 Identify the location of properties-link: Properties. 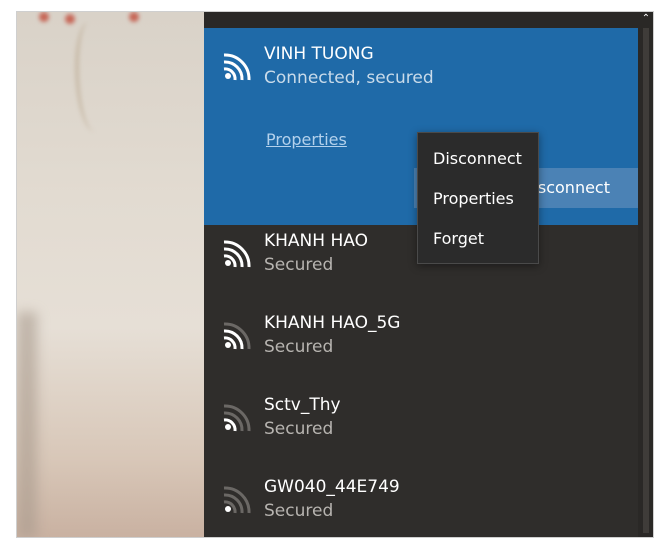
(306, 139).